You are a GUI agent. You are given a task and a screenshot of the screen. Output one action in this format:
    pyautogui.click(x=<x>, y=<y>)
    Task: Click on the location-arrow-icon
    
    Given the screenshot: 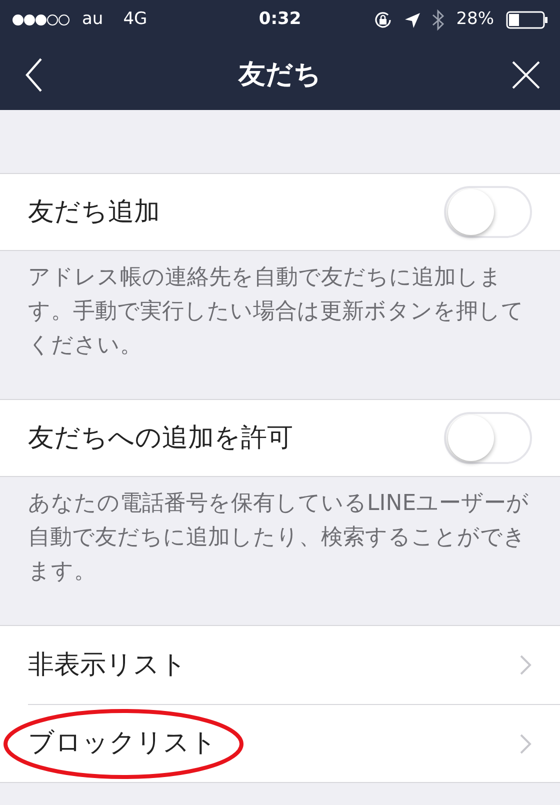 What is the action you would take?
    pyautogui.click(x=412, y=20)
    